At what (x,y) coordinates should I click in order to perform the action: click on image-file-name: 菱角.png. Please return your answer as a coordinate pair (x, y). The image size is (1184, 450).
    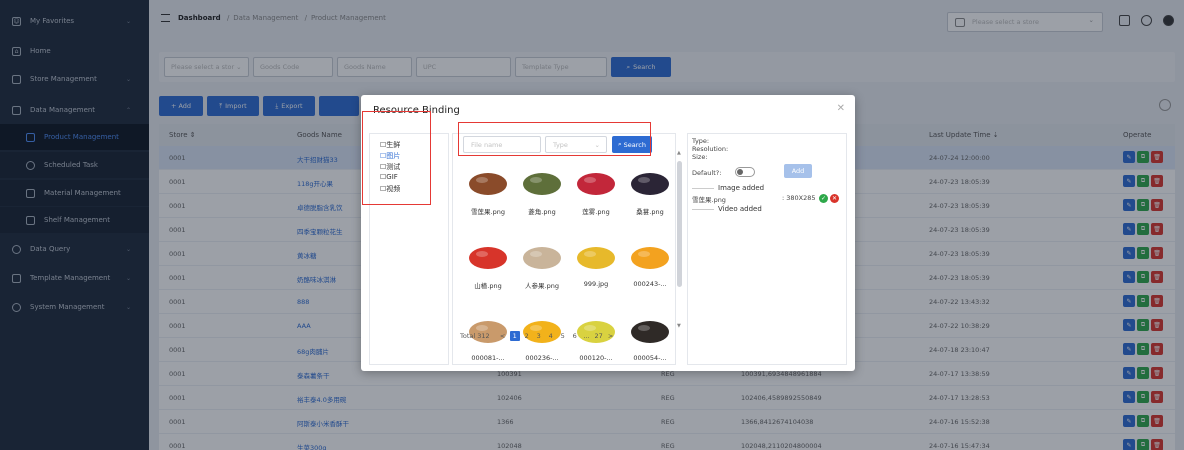
    Looking at the image, I should click on (542, 212).